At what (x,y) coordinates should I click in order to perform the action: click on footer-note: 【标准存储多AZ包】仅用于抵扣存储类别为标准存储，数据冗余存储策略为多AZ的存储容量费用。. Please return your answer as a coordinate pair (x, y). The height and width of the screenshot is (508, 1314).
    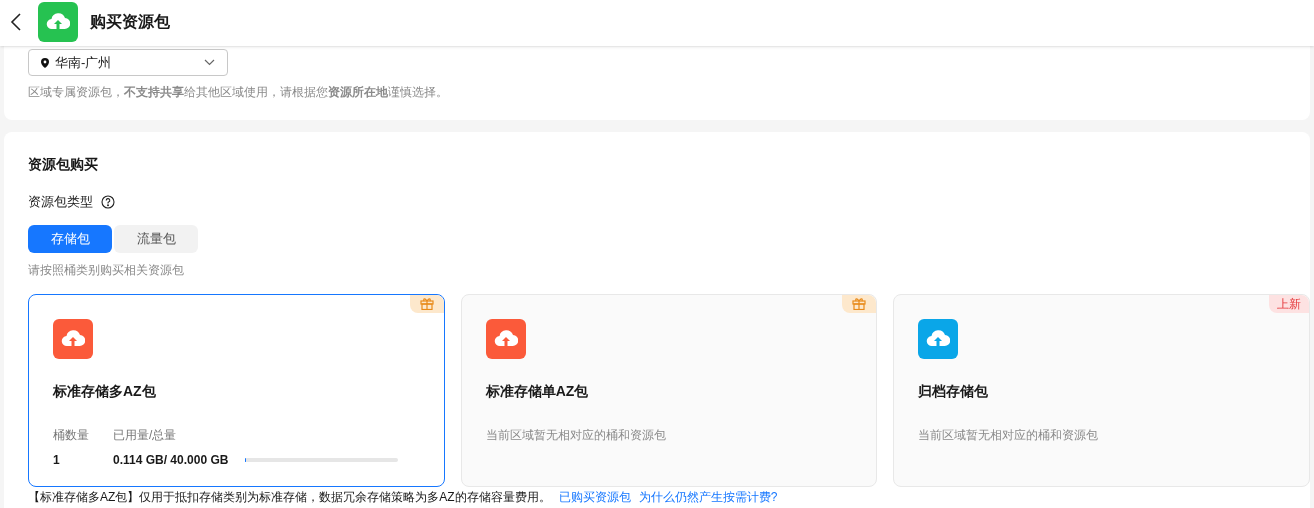
    Looking at the image, I should click on (289, 496).